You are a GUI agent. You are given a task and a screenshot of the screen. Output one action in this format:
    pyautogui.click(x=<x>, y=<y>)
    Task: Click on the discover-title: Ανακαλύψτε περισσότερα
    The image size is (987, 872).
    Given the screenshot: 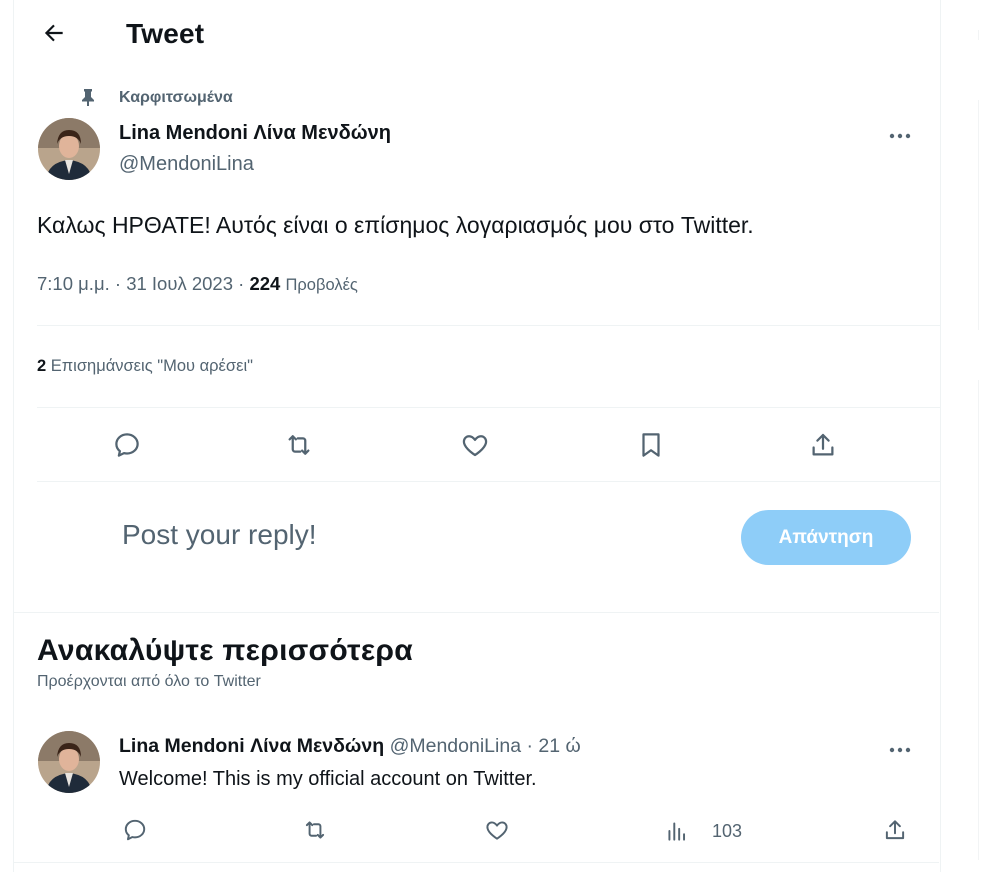 What is the action you would take?
    pyautogui.click(x=225, y=650)
    